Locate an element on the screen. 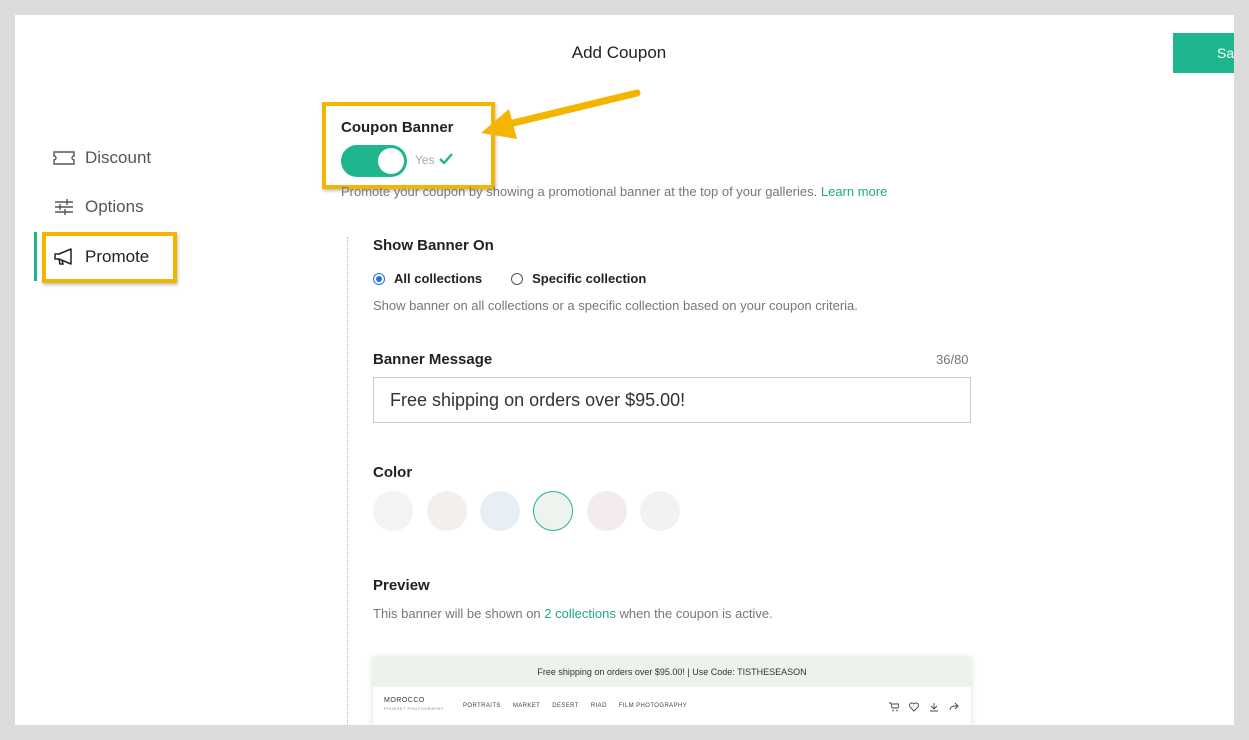  cart-icon is located at coordinates (894, 708).